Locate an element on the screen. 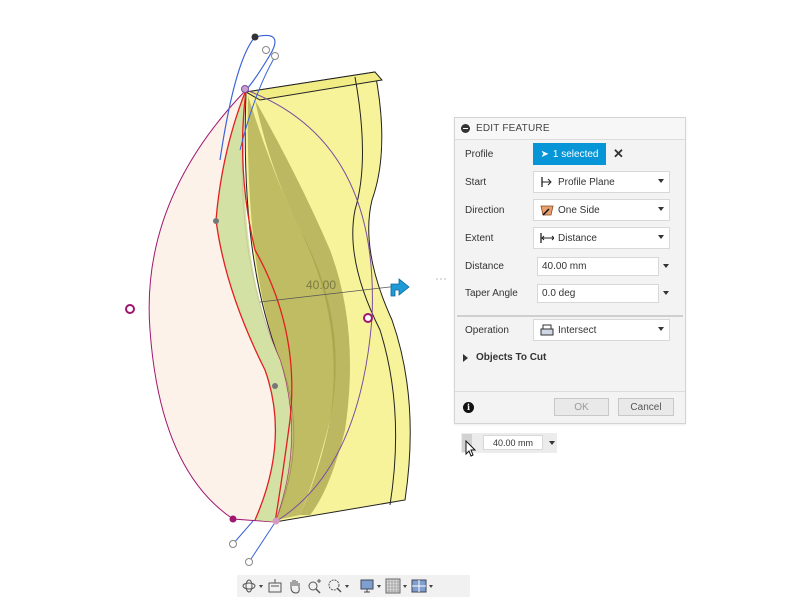  profile-label: Profile is located at coordinates (479, 154).